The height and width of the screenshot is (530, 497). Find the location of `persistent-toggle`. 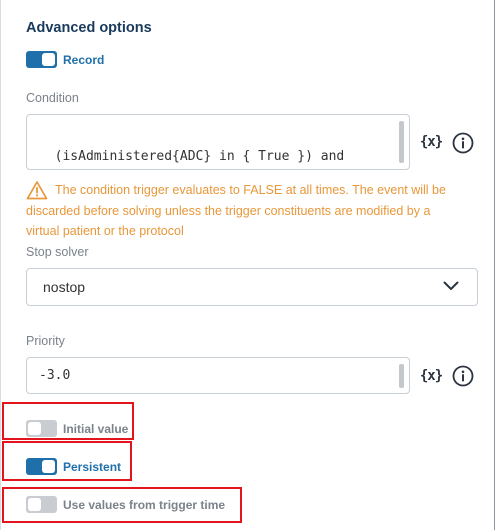

persistent-toggle is located at coordinates (41, 466).